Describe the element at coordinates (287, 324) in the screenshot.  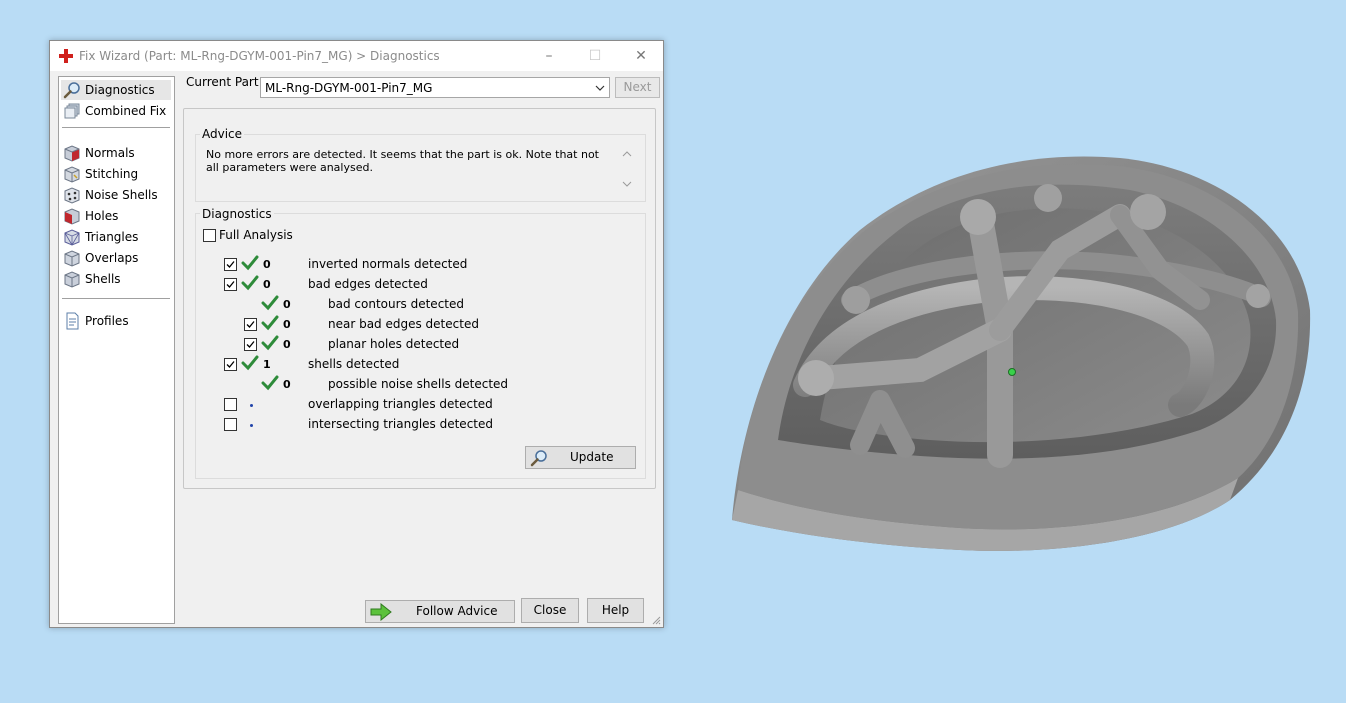
I see `near-bad-edges-count: 0` at that location.